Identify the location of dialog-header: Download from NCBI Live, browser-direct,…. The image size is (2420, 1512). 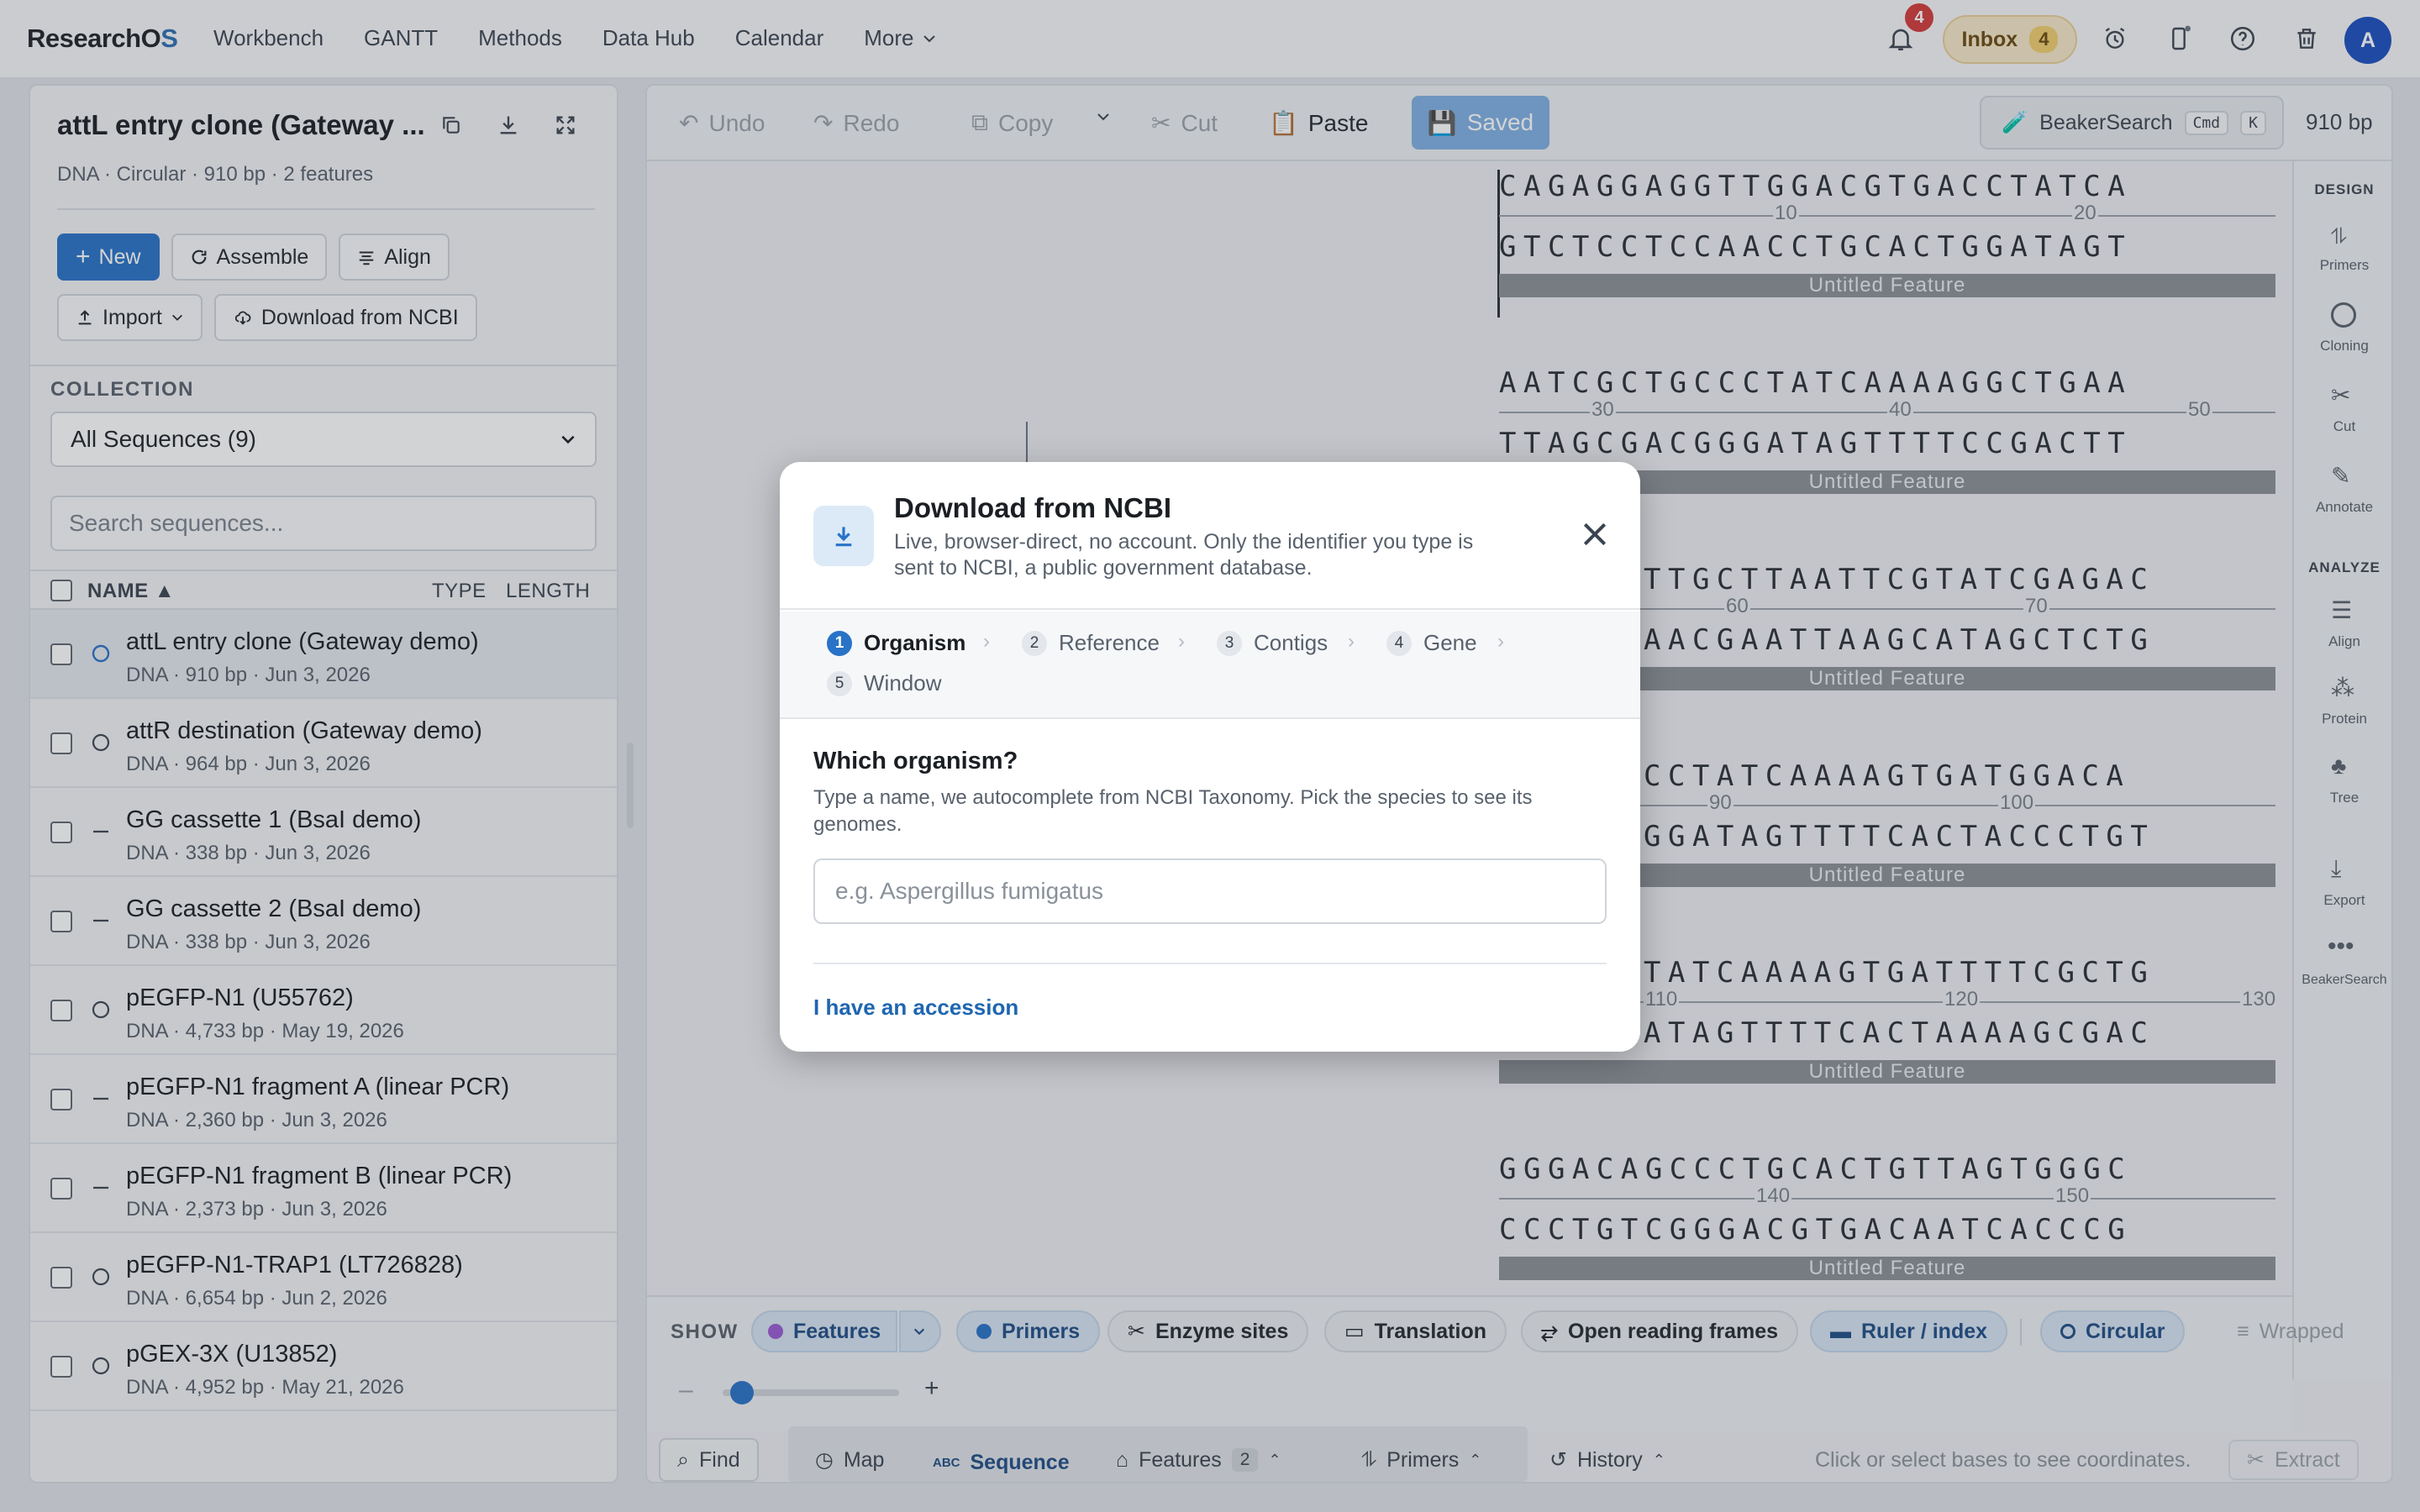
(1210, 536).